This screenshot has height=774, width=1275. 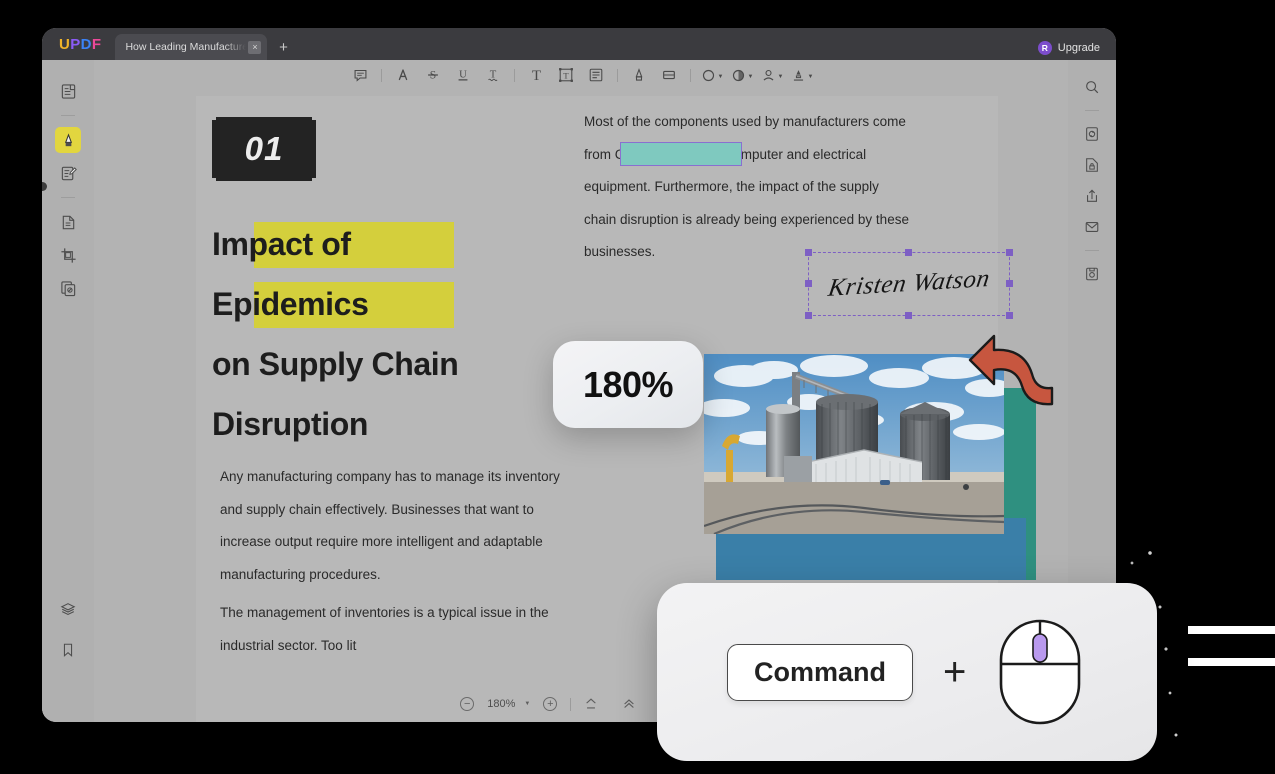 What do you see at coordinates (1009, 252) in the screenshot?
I see `resize-handle-top-right` at bounding box center [1009, 252].